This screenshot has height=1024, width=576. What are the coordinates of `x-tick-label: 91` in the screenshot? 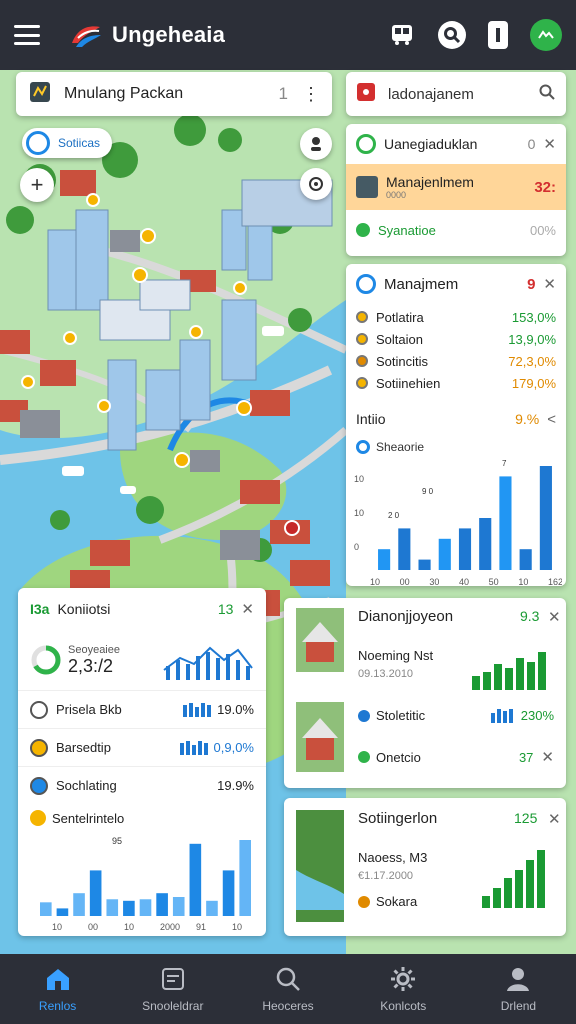 It's located at (201, 927).